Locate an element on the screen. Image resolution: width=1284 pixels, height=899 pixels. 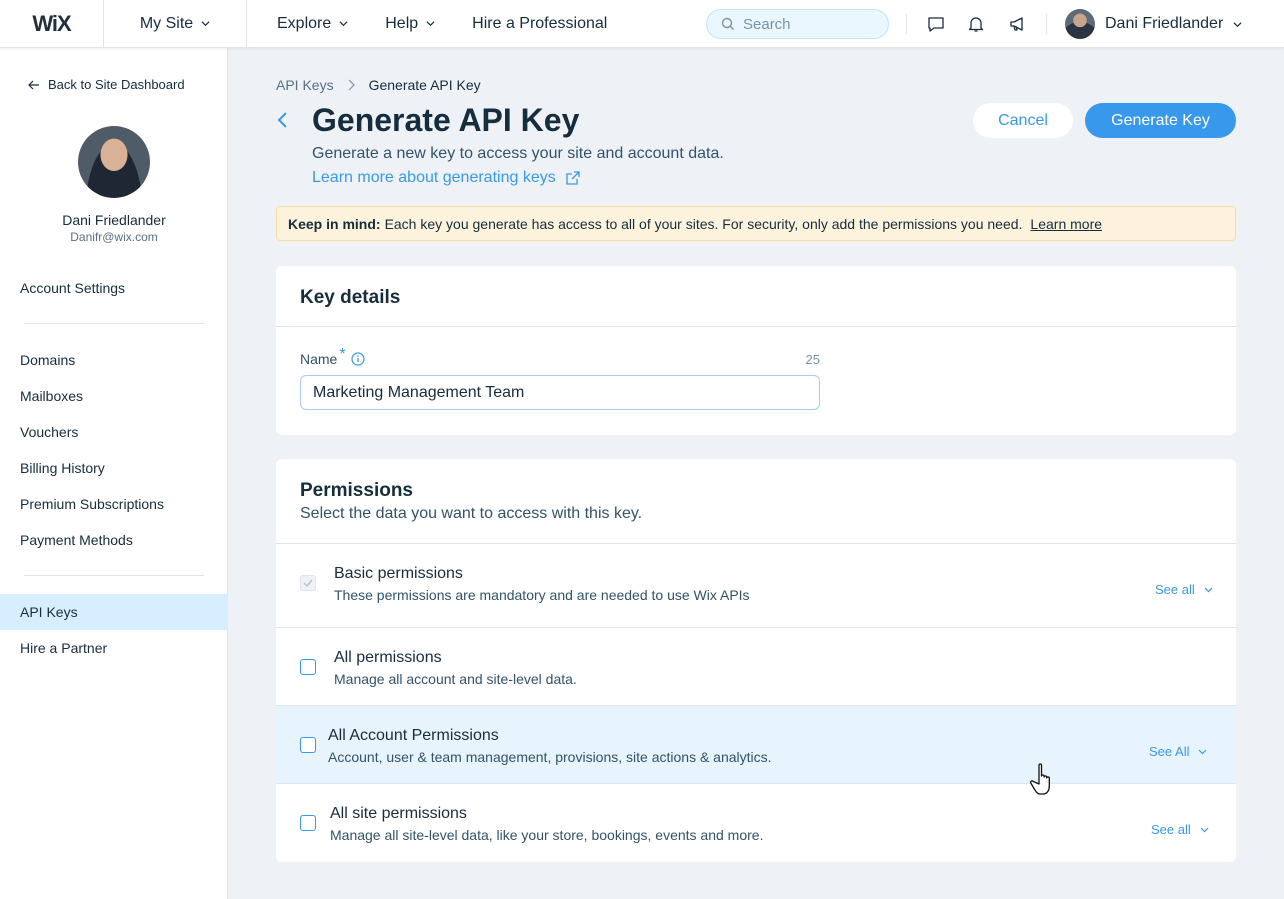
bell-icon is located at coordinates (976, 24).